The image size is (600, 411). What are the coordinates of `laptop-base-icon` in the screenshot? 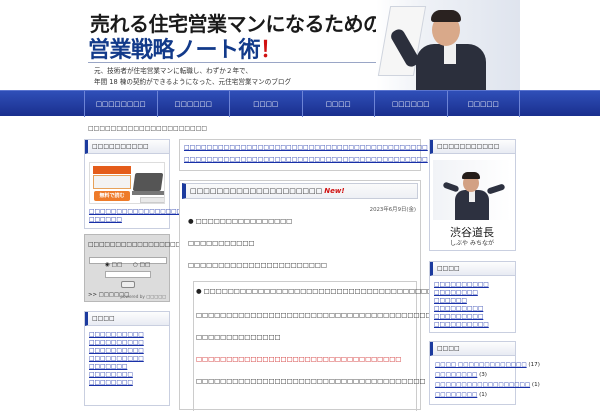 It's located at (148, 193).